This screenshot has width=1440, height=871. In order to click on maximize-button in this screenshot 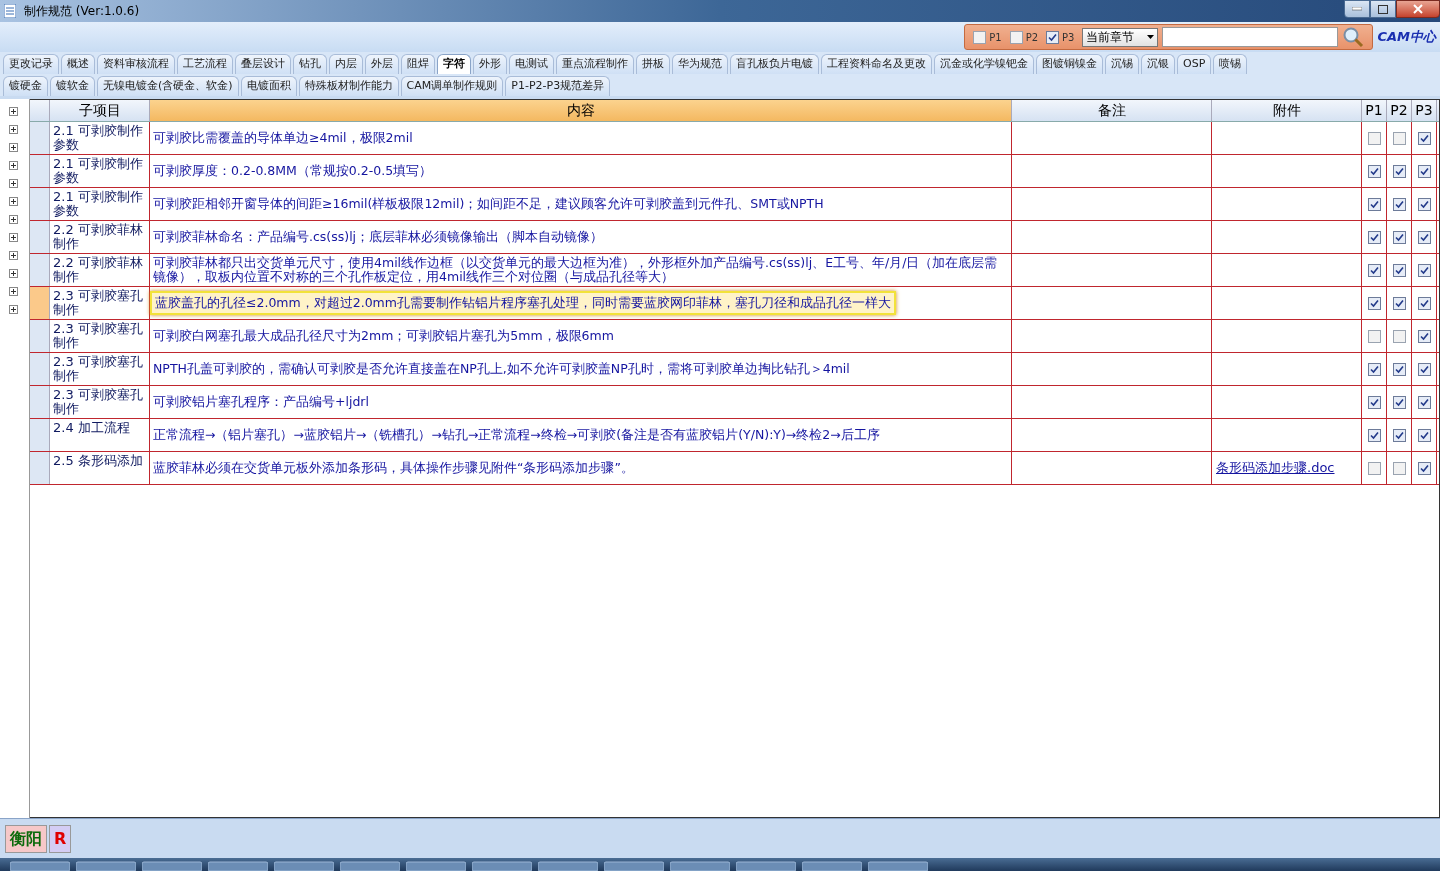, I will do `click(1383, 9)`.